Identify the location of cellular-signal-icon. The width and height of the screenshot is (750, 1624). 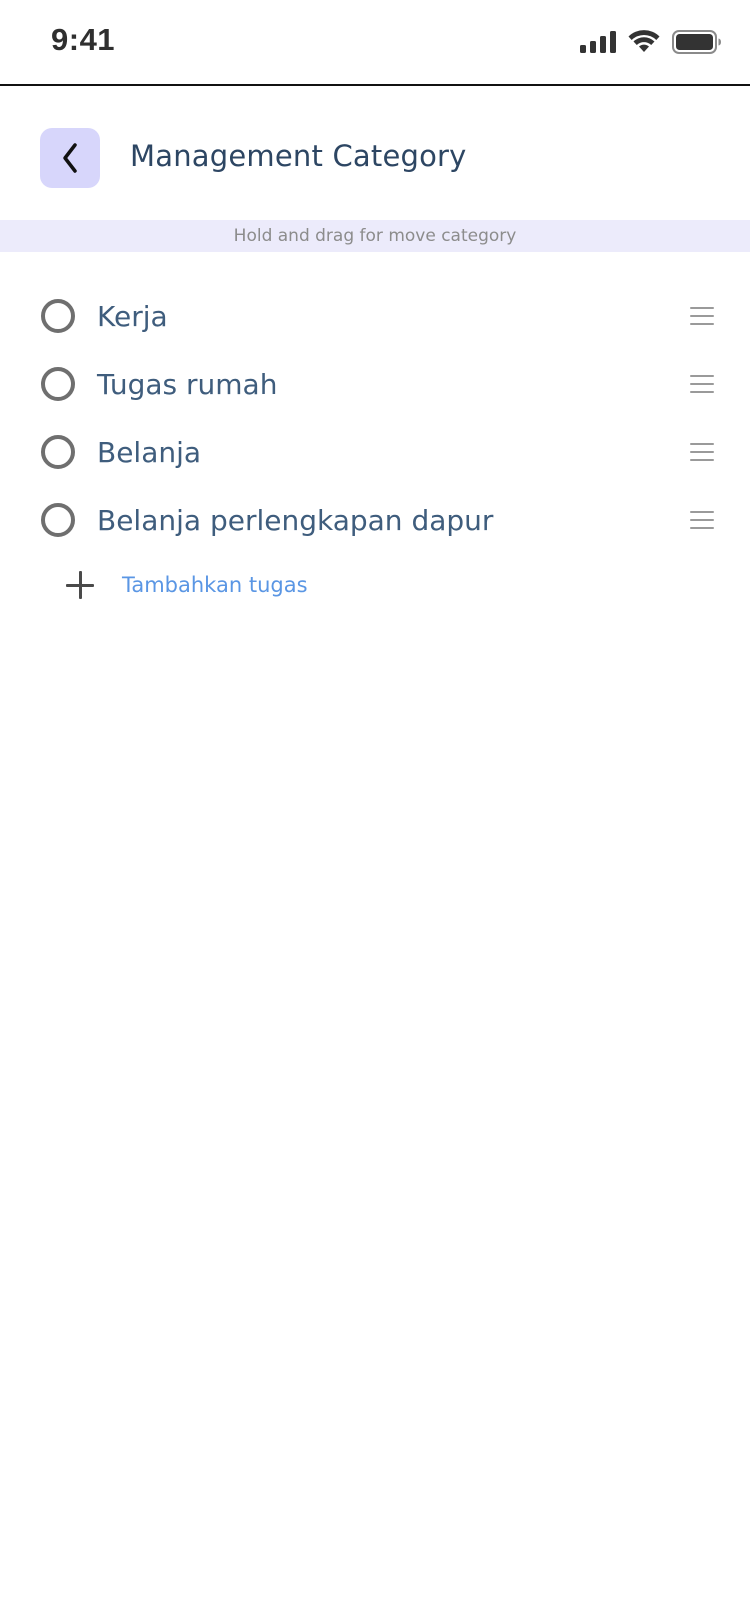
(598, 42).